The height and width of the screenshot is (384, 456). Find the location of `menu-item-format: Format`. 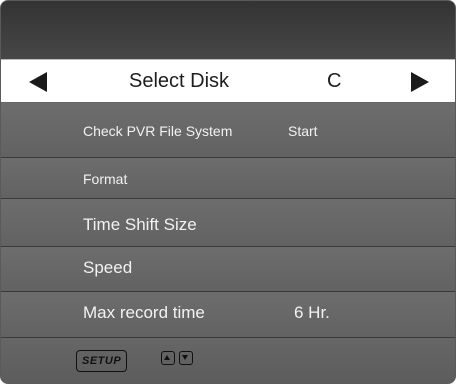

menu-item-format: Format is located at coordinates (228, 178).